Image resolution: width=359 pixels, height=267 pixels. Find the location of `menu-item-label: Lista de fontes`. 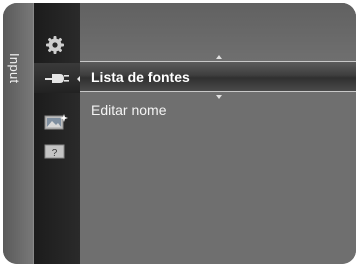

menu-item-label: Lista de fontes is located at coordinates (140, 77).